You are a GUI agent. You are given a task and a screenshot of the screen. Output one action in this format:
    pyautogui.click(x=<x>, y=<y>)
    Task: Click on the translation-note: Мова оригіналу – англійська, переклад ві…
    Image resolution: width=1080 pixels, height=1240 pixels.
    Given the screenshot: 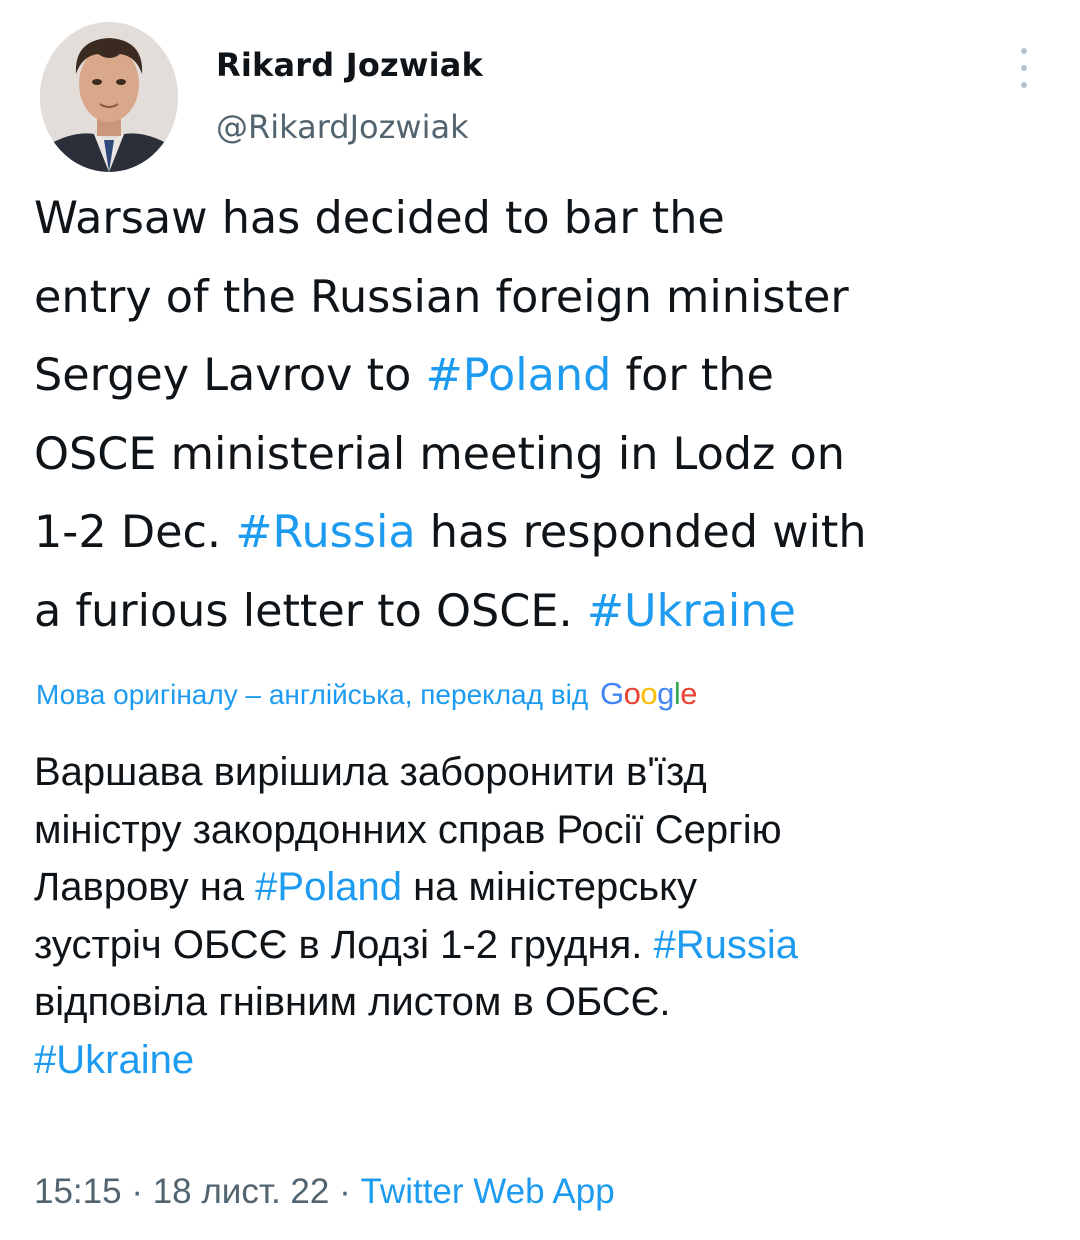 What is the action you would take?
    pyautogui.click(x=366, y=694)
    